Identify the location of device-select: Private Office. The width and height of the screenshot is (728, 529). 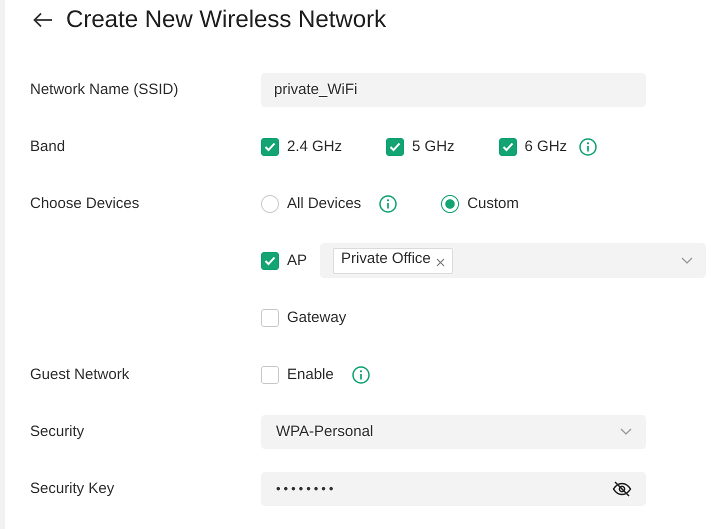
(513, 260).